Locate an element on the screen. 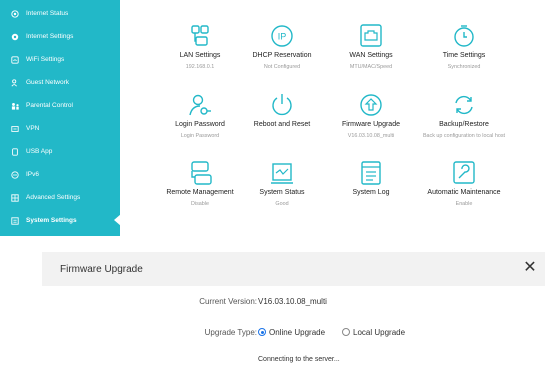 The image size is (545, 372). lan-icon is located at coordinates (200, 35).